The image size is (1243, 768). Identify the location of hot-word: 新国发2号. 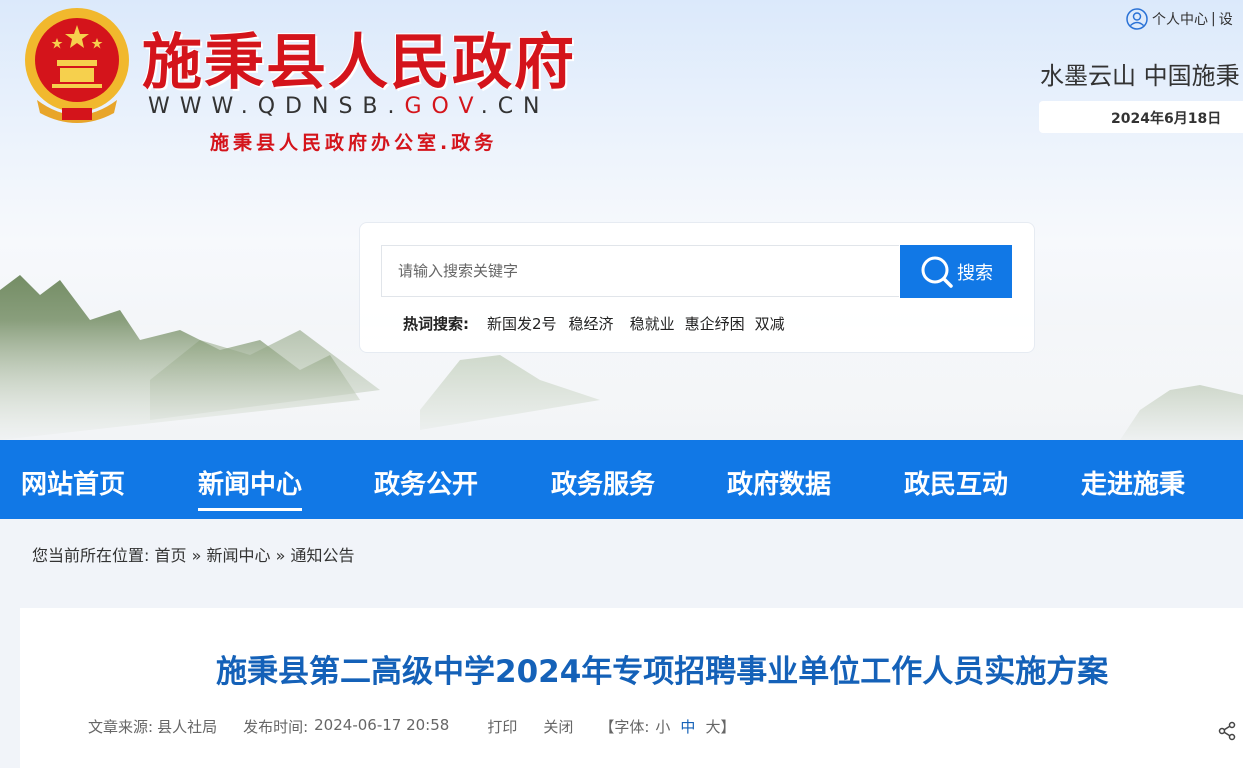
(522, 323).